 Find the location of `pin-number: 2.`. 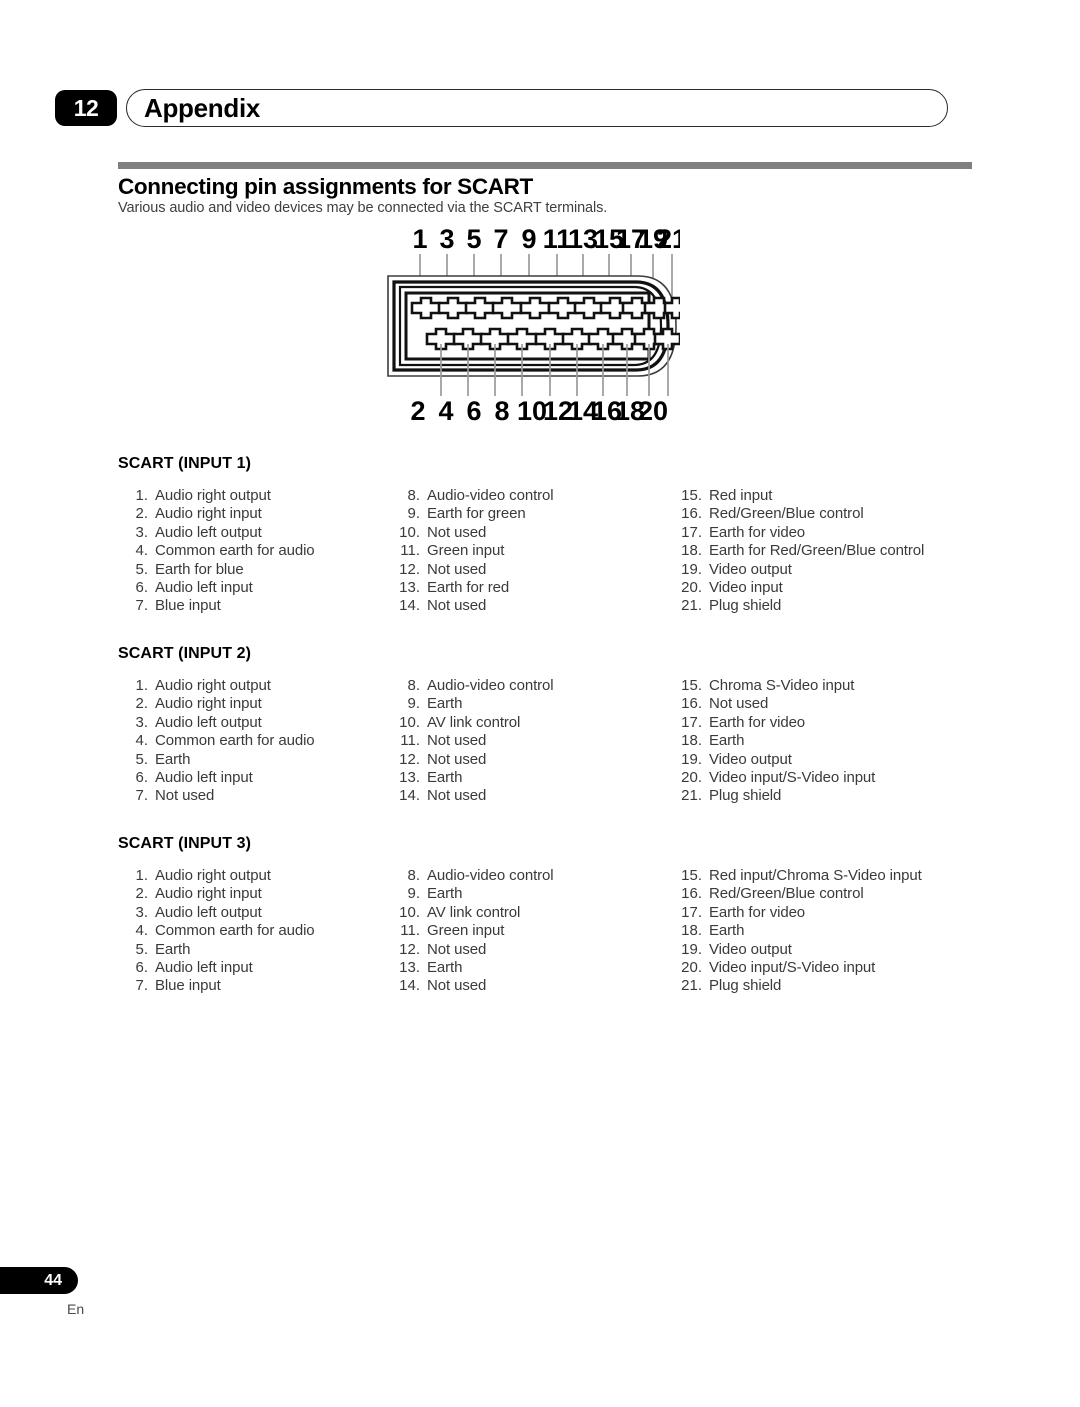

pin-number: 2. is located at coordinates (141, 894).